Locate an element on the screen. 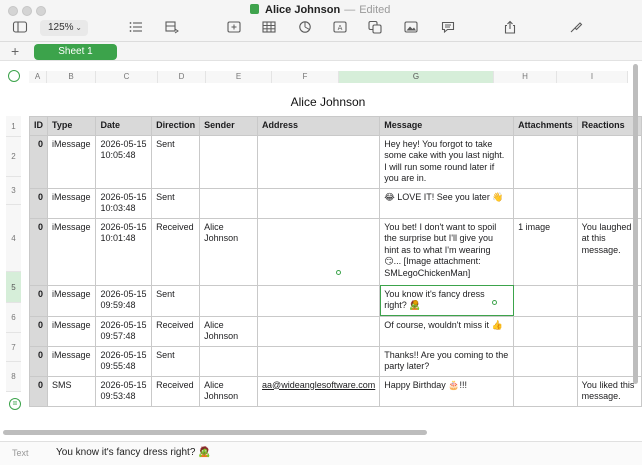 The height and width of the screenshot is (465, 642). tab-sheet-1: Sheet 1 is located at coordinates (75, 52).